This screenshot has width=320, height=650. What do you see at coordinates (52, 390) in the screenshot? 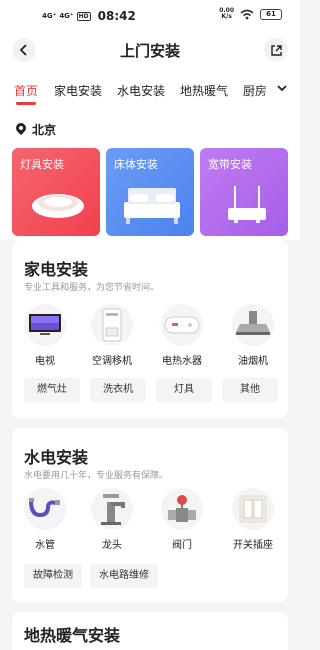
I see `chip-gas-stove: 燃气灶` at bounding box center [52, 390].